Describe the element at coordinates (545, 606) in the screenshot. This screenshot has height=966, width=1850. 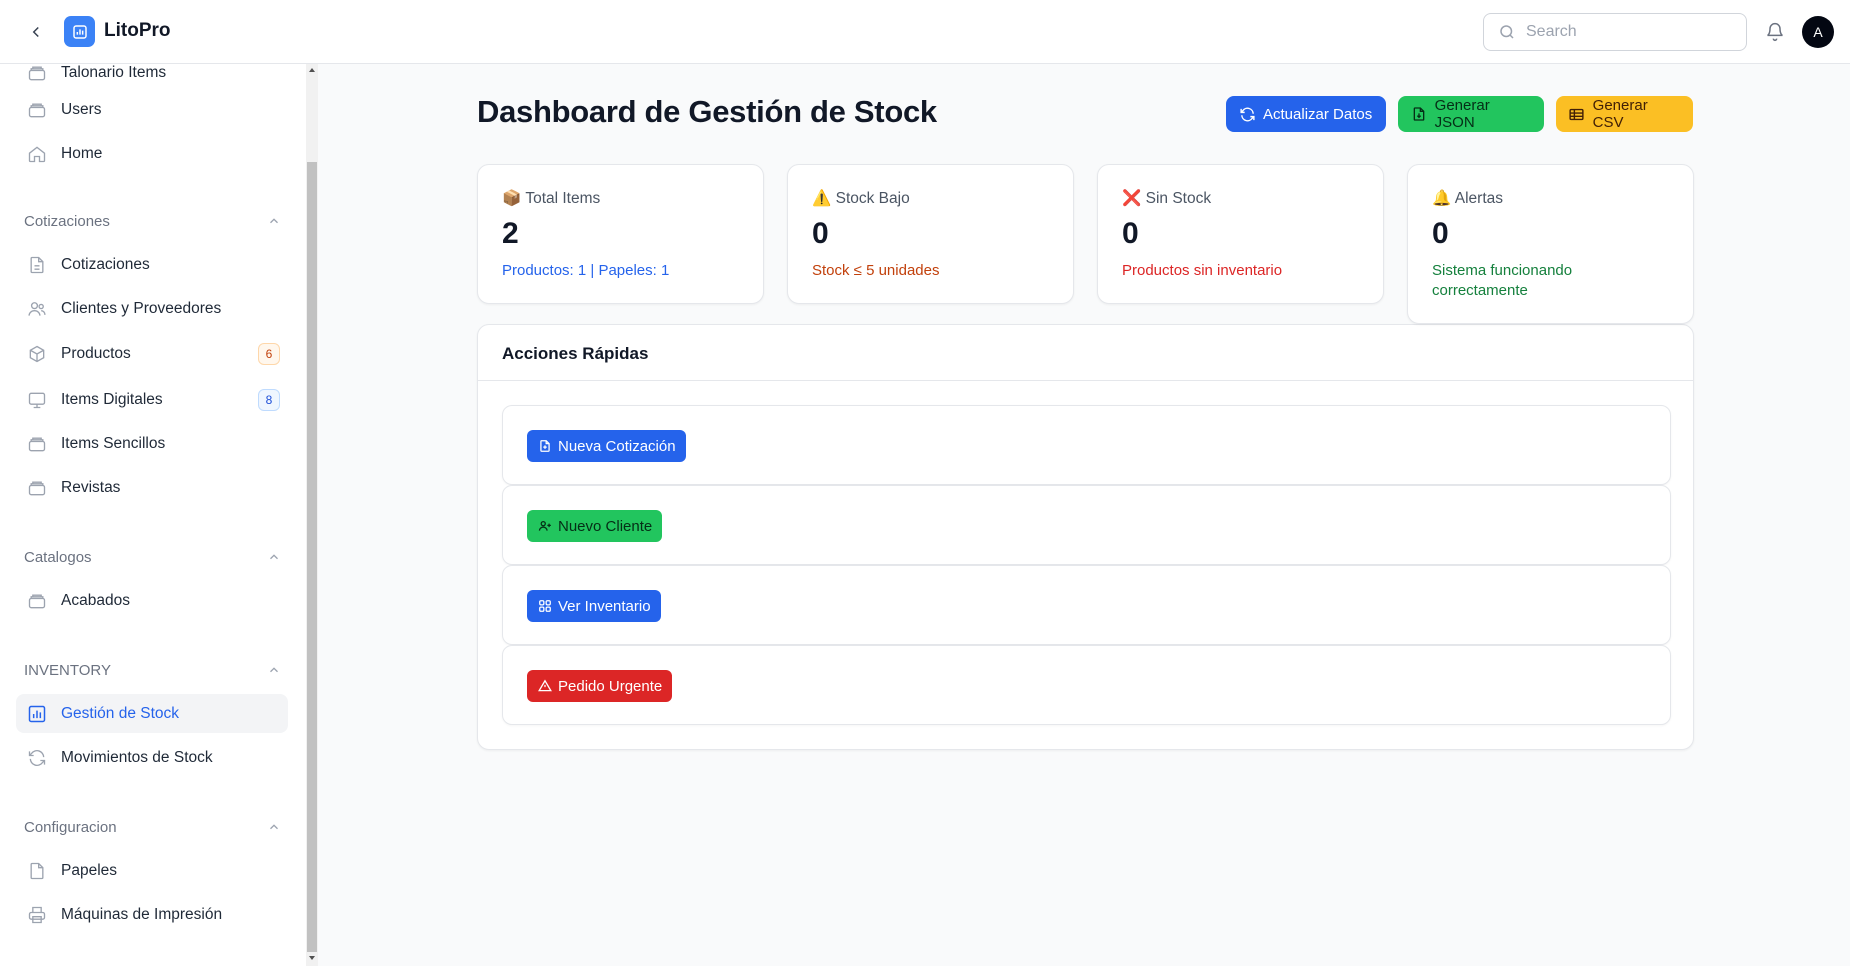
I see `grid-icon` at that location.